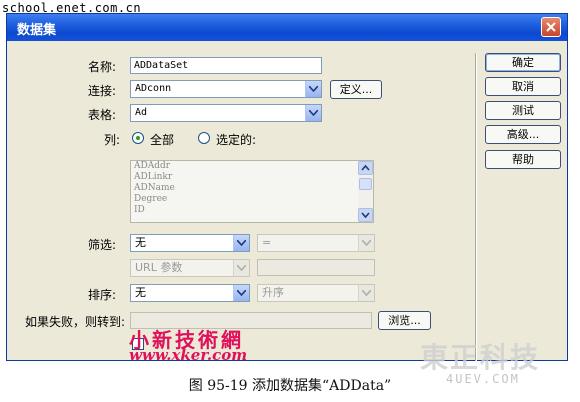 Image resolution: width=580 pixels, height=402 pixels. What do you see at coordinates (252, 199) in the screenshot?
I see `list-item: Degree` at bounding box center [252, 199].